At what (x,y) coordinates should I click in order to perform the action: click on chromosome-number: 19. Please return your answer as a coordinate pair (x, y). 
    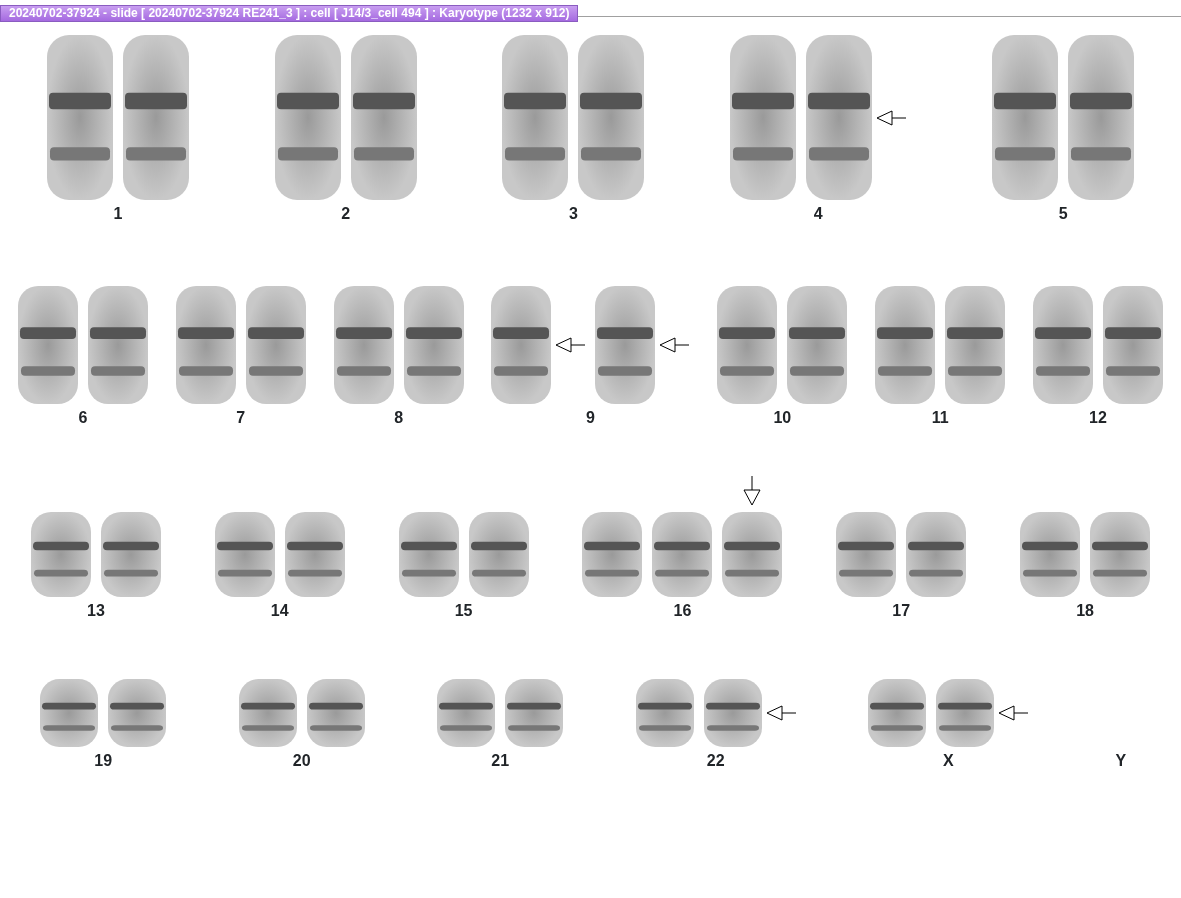
    Looking at the image, I should click on (103, 761).